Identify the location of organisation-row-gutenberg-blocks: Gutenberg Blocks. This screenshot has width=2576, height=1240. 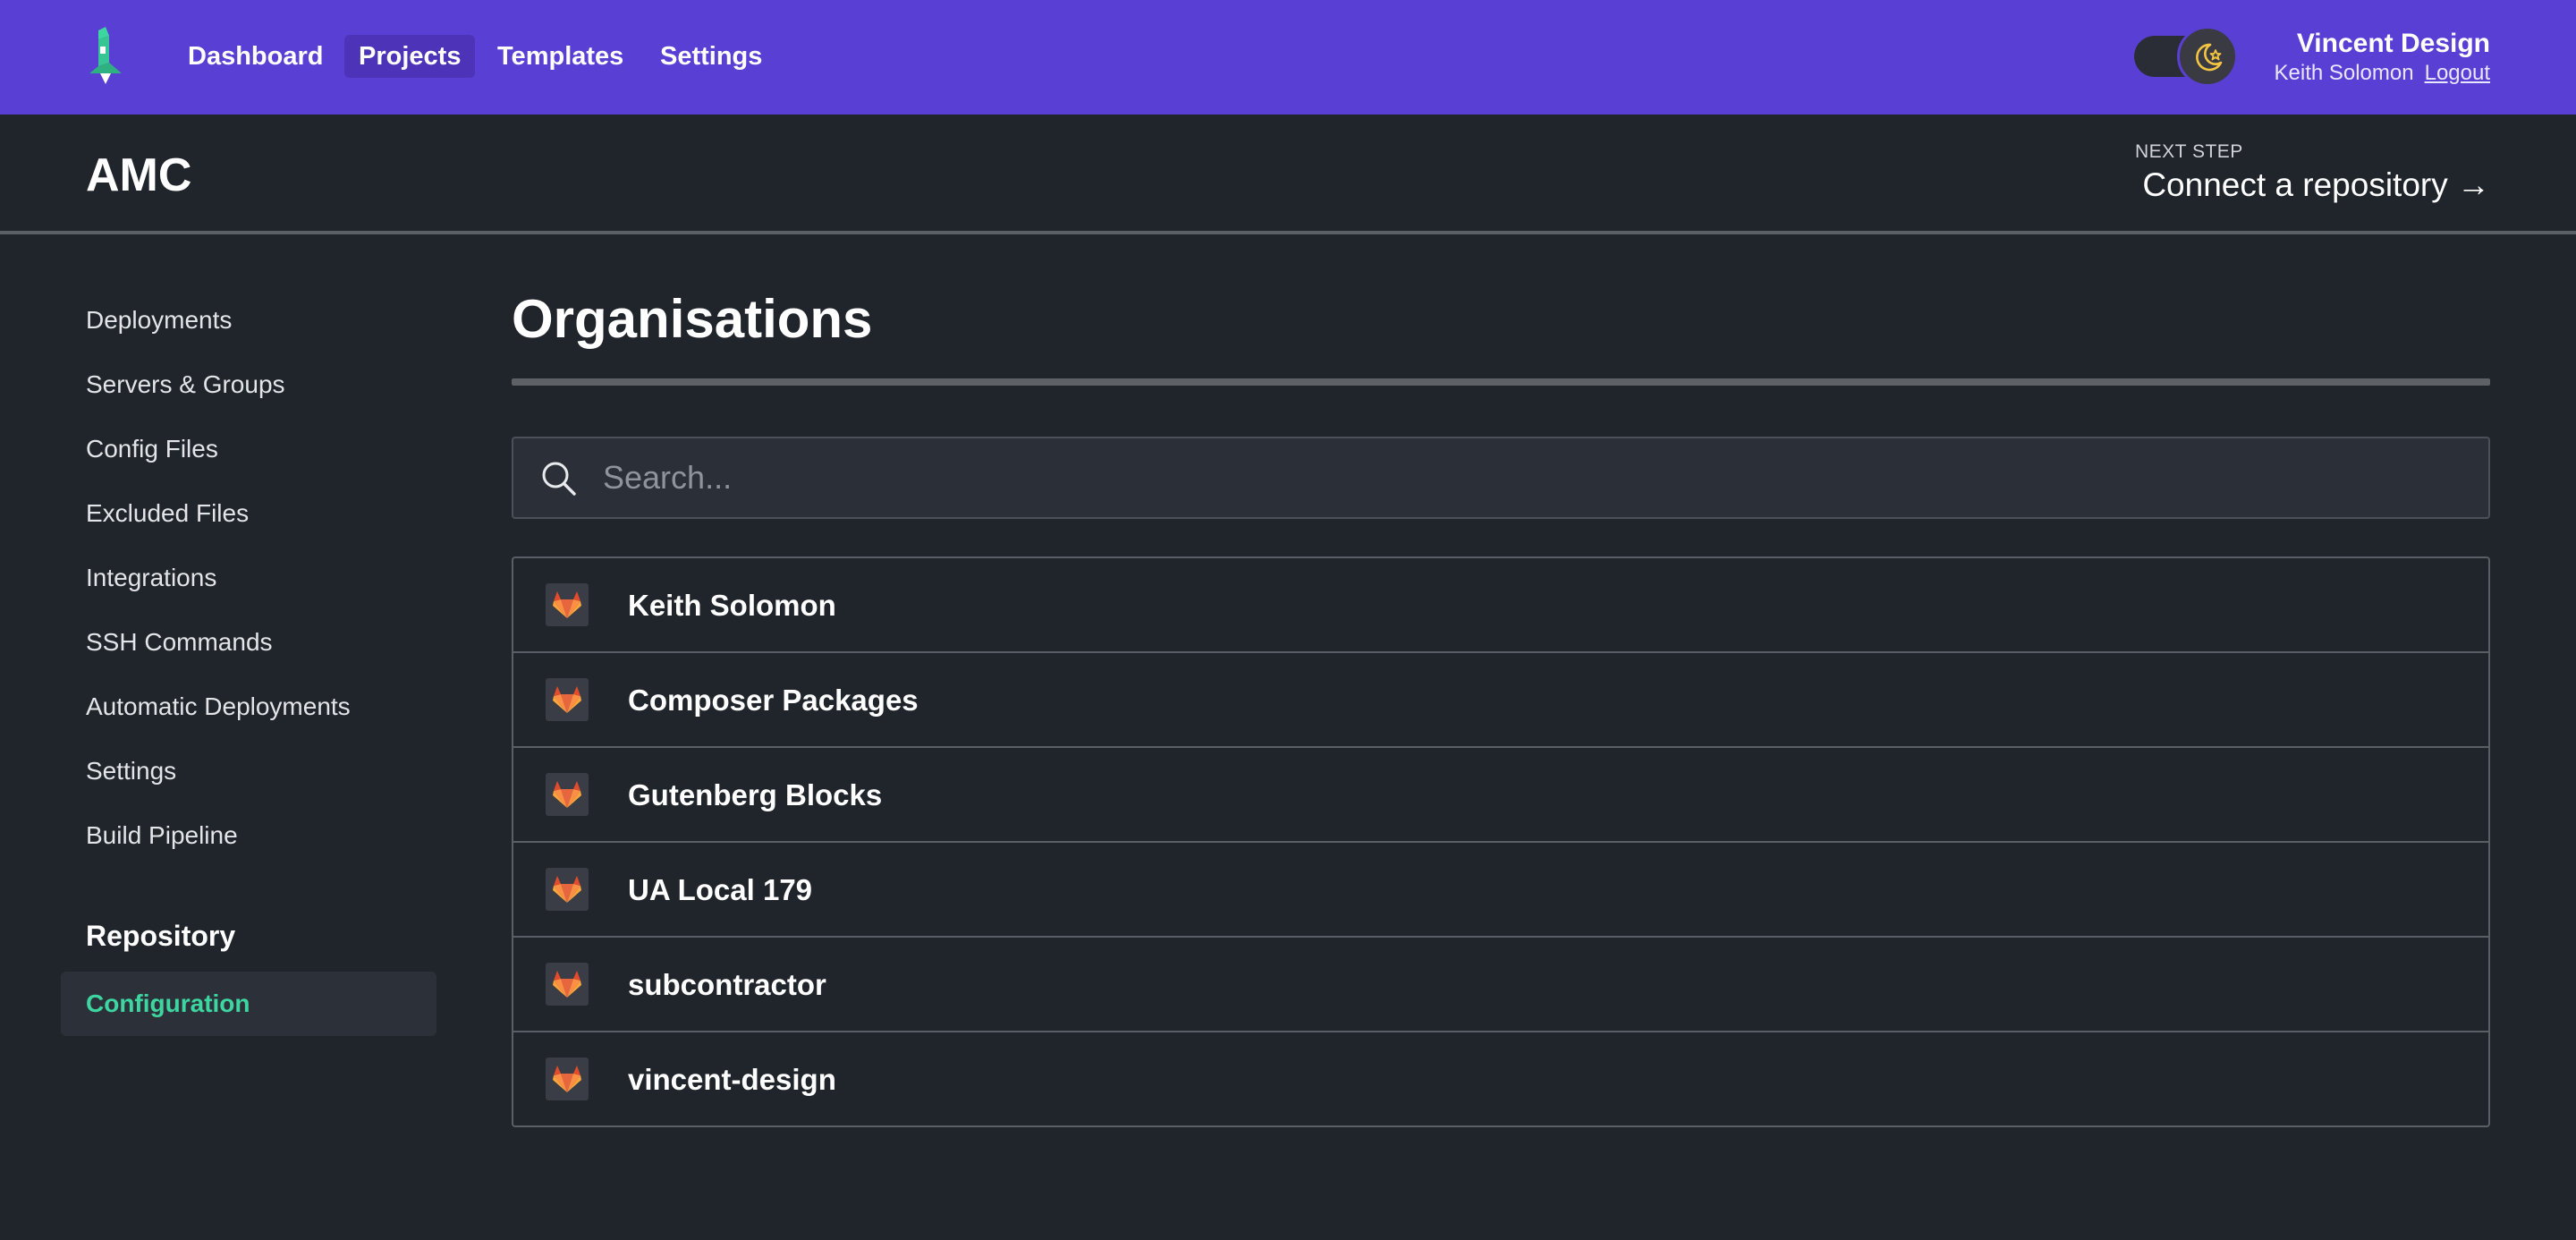
(1500, 795).